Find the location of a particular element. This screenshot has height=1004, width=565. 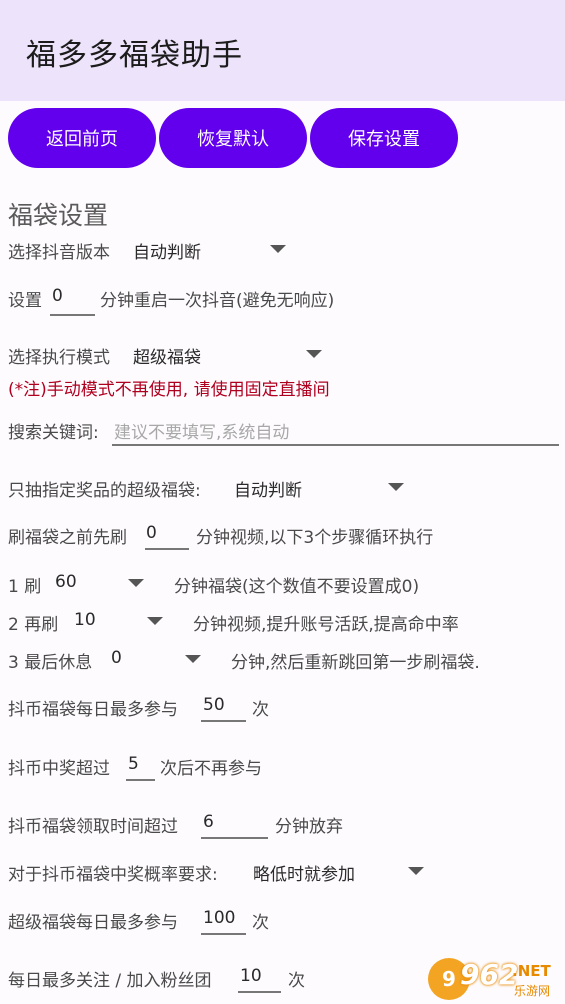

step1-label: 1 刷 is located at coordinates (25, 587).